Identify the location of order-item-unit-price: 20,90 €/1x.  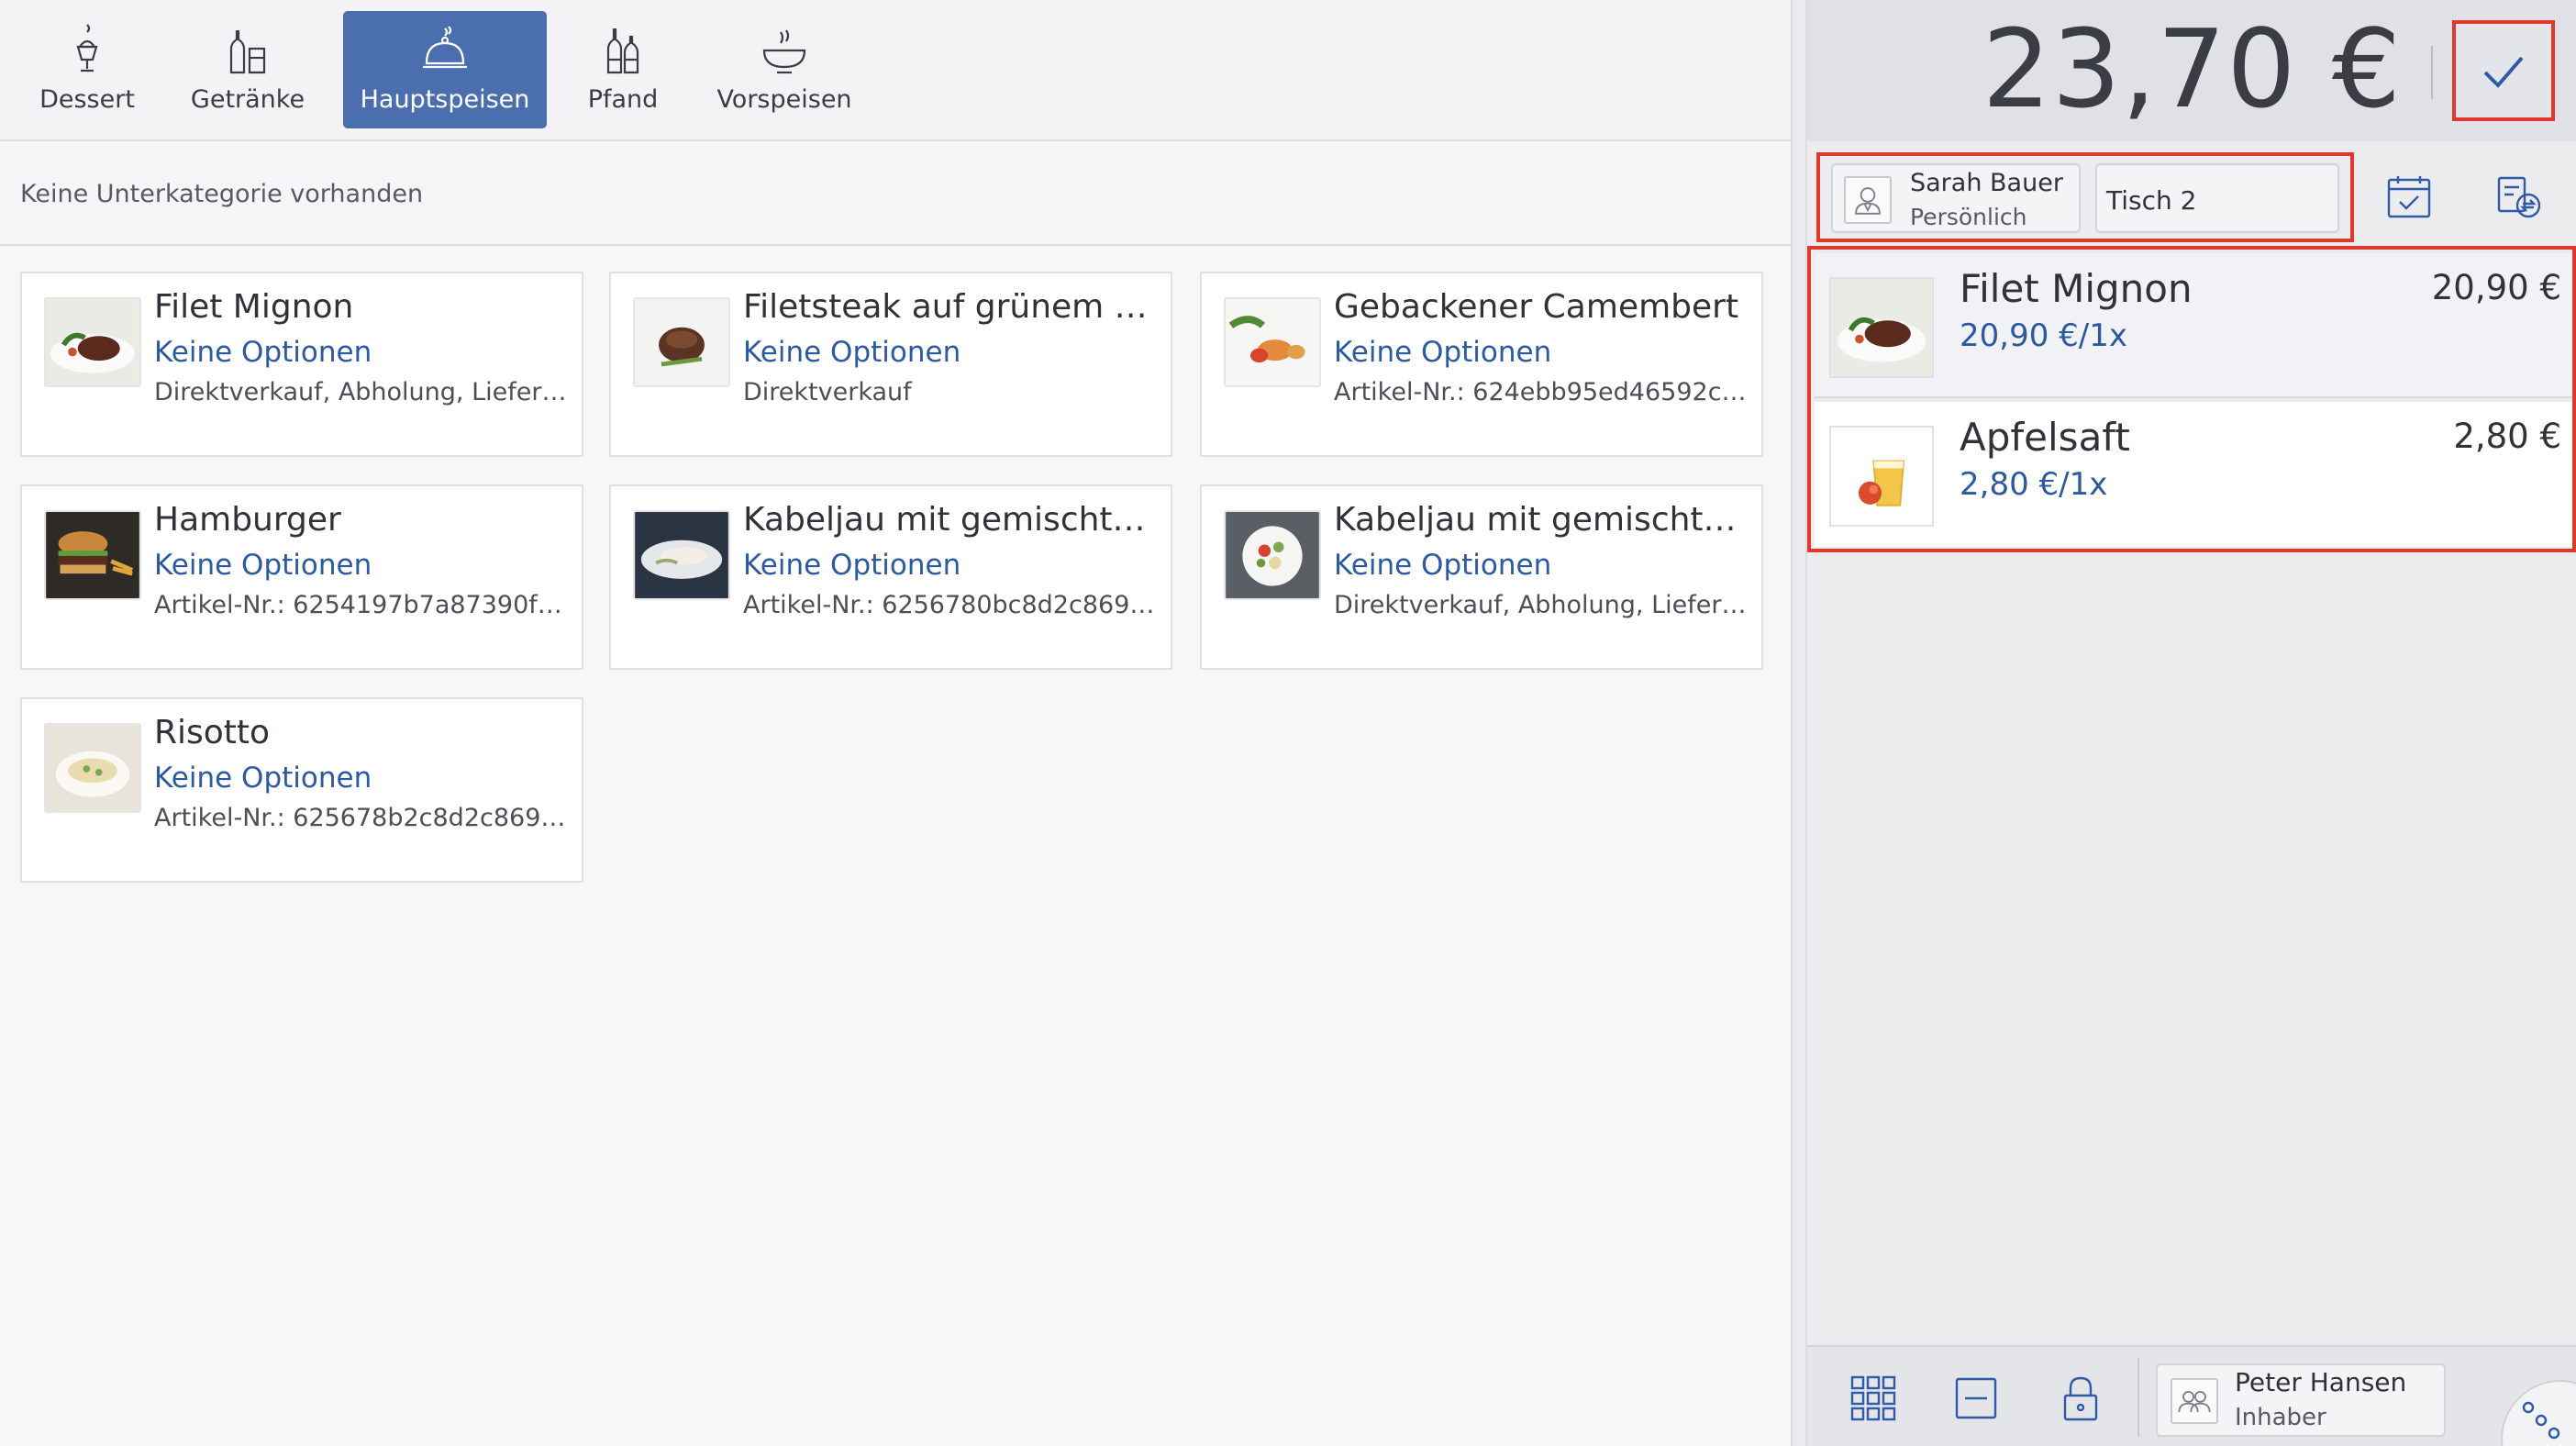
(2043, 335).